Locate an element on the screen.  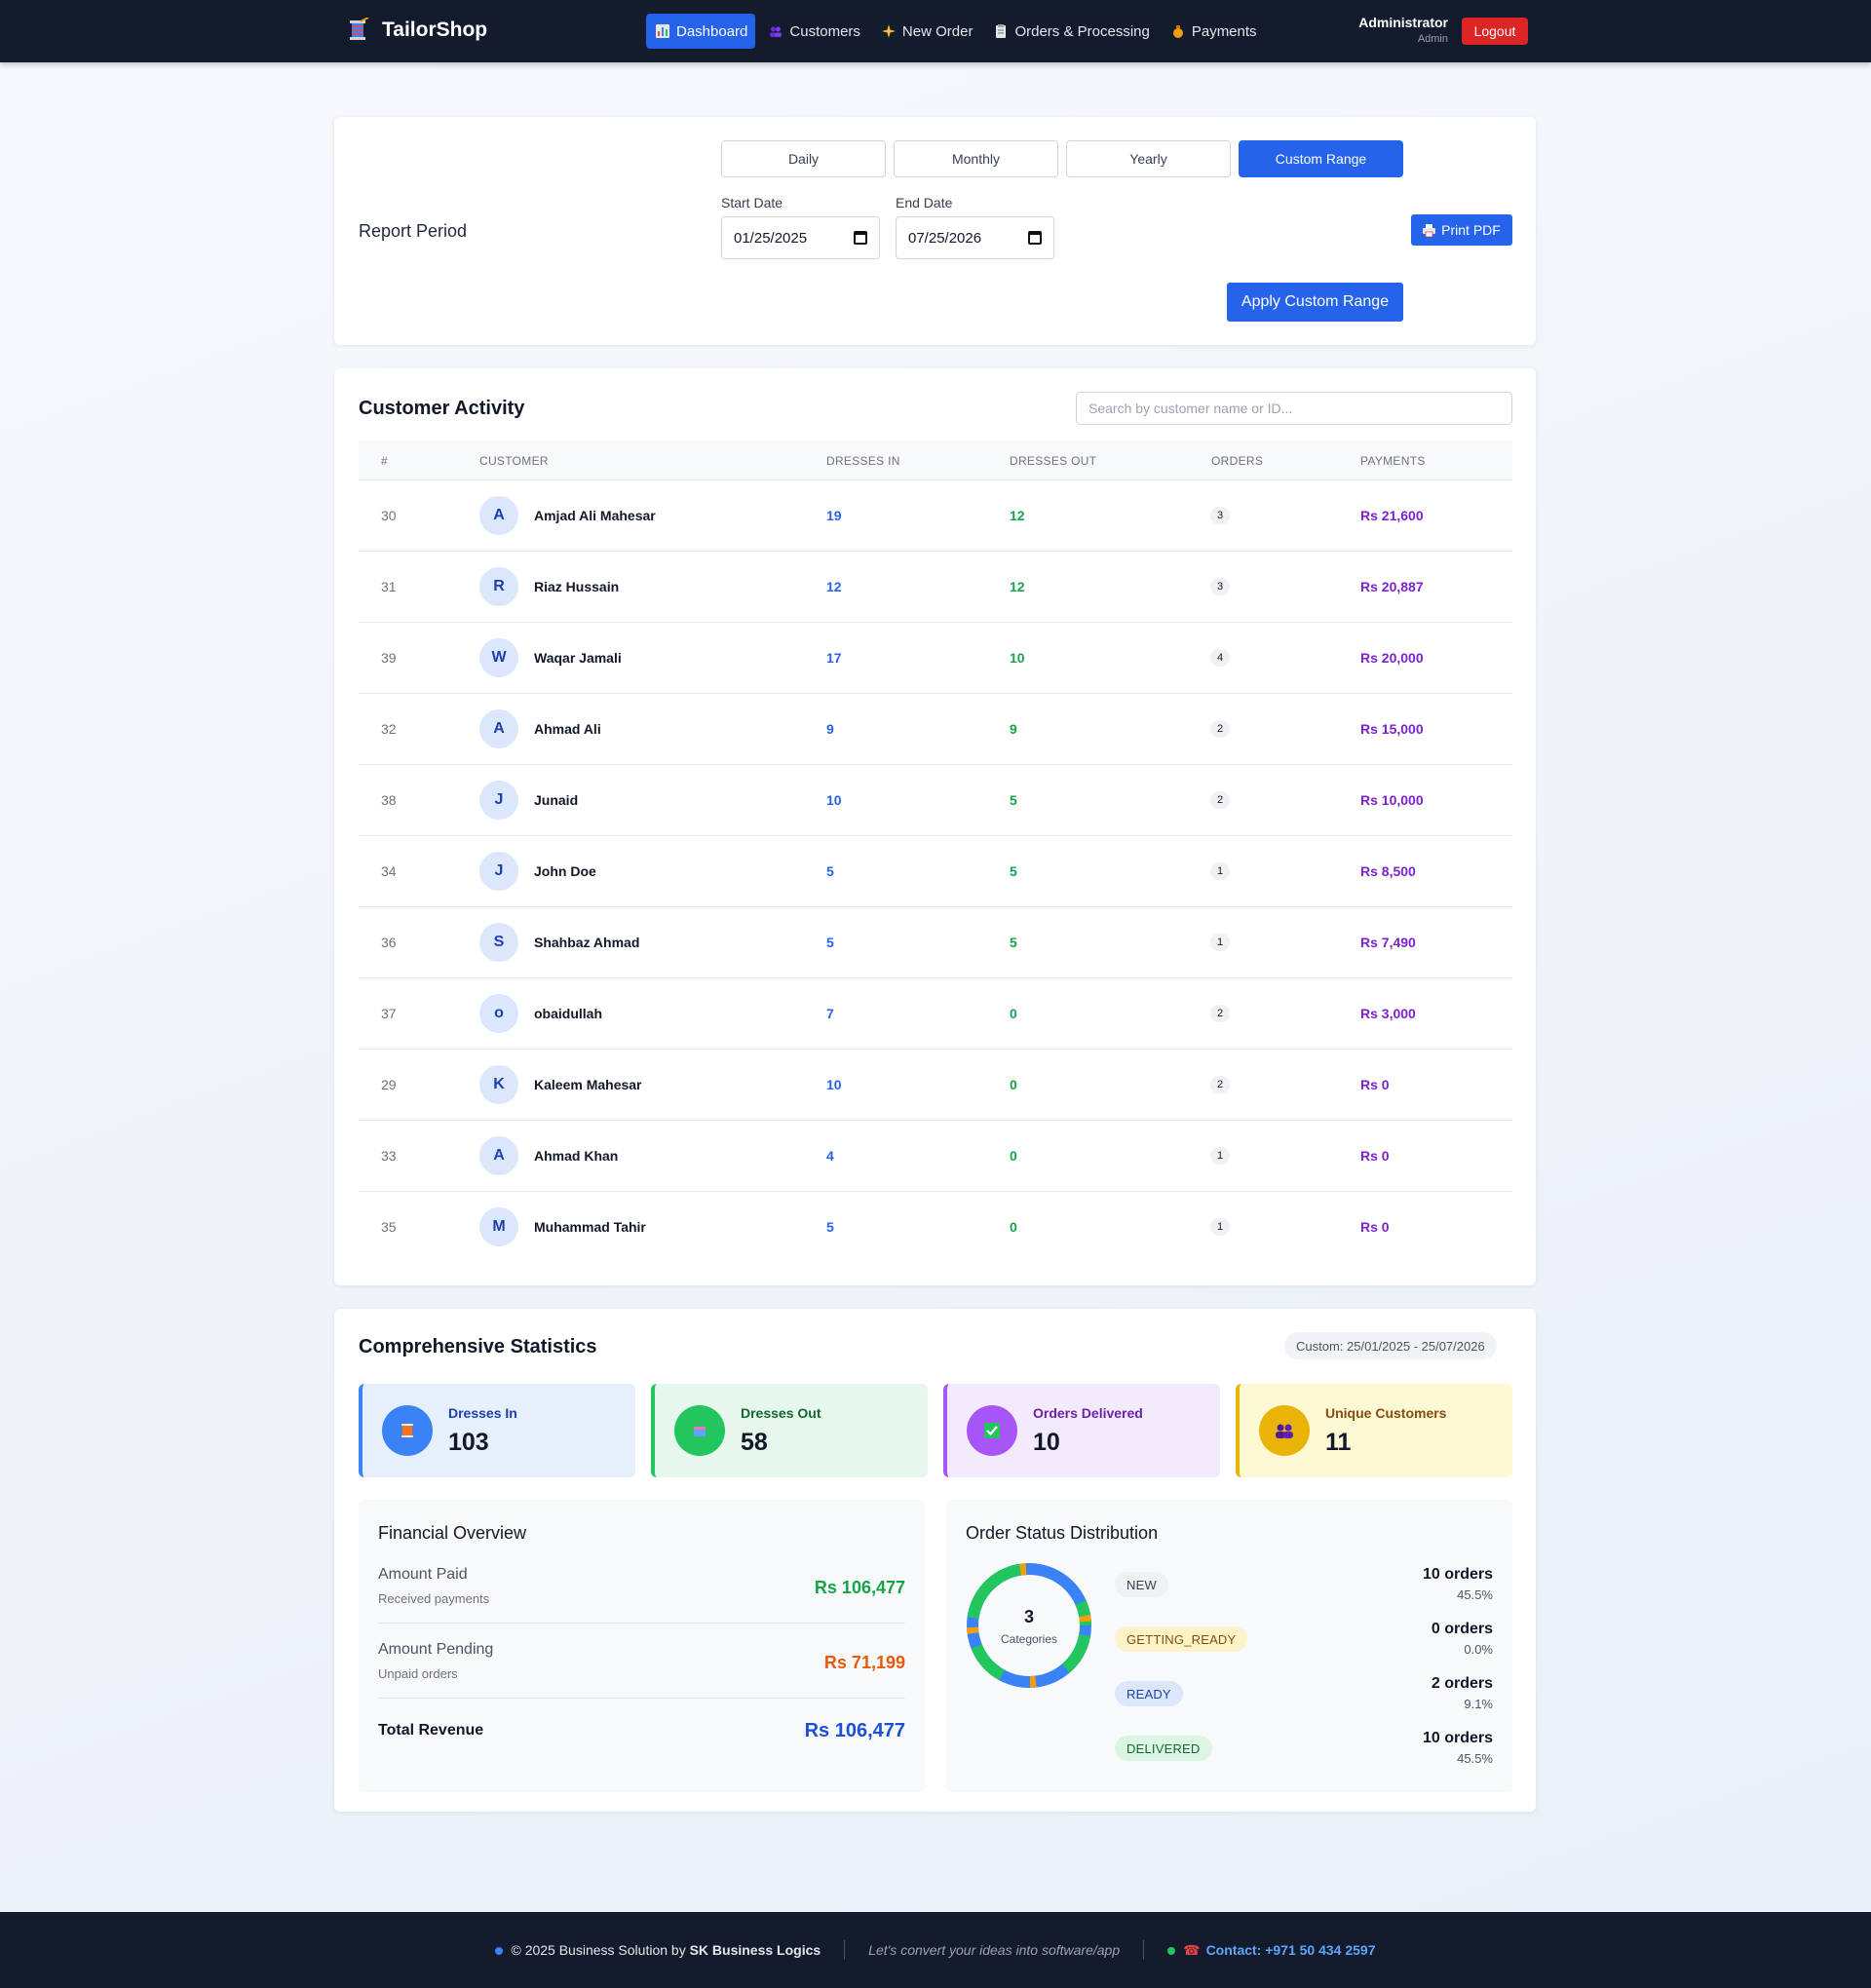
logout-button: Logout is located at coordinates (1495, 31).